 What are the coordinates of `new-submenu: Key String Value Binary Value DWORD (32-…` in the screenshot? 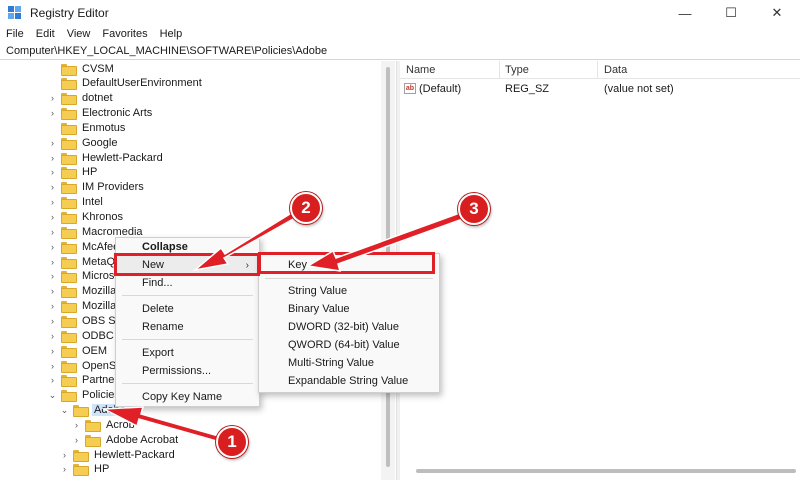 It's located at (349, 323).